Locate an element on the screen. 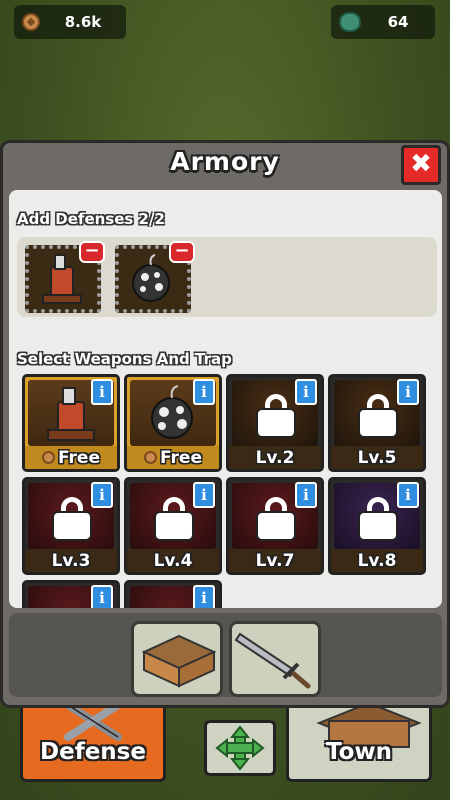  weapons-tab is located at coordinates (275, 659).